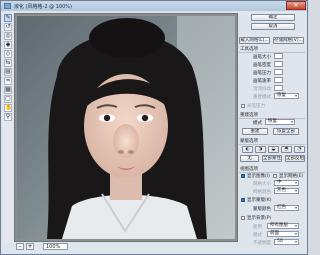  I want to click on show-backdrop-label: 显示背景(P), so click(259, 218).